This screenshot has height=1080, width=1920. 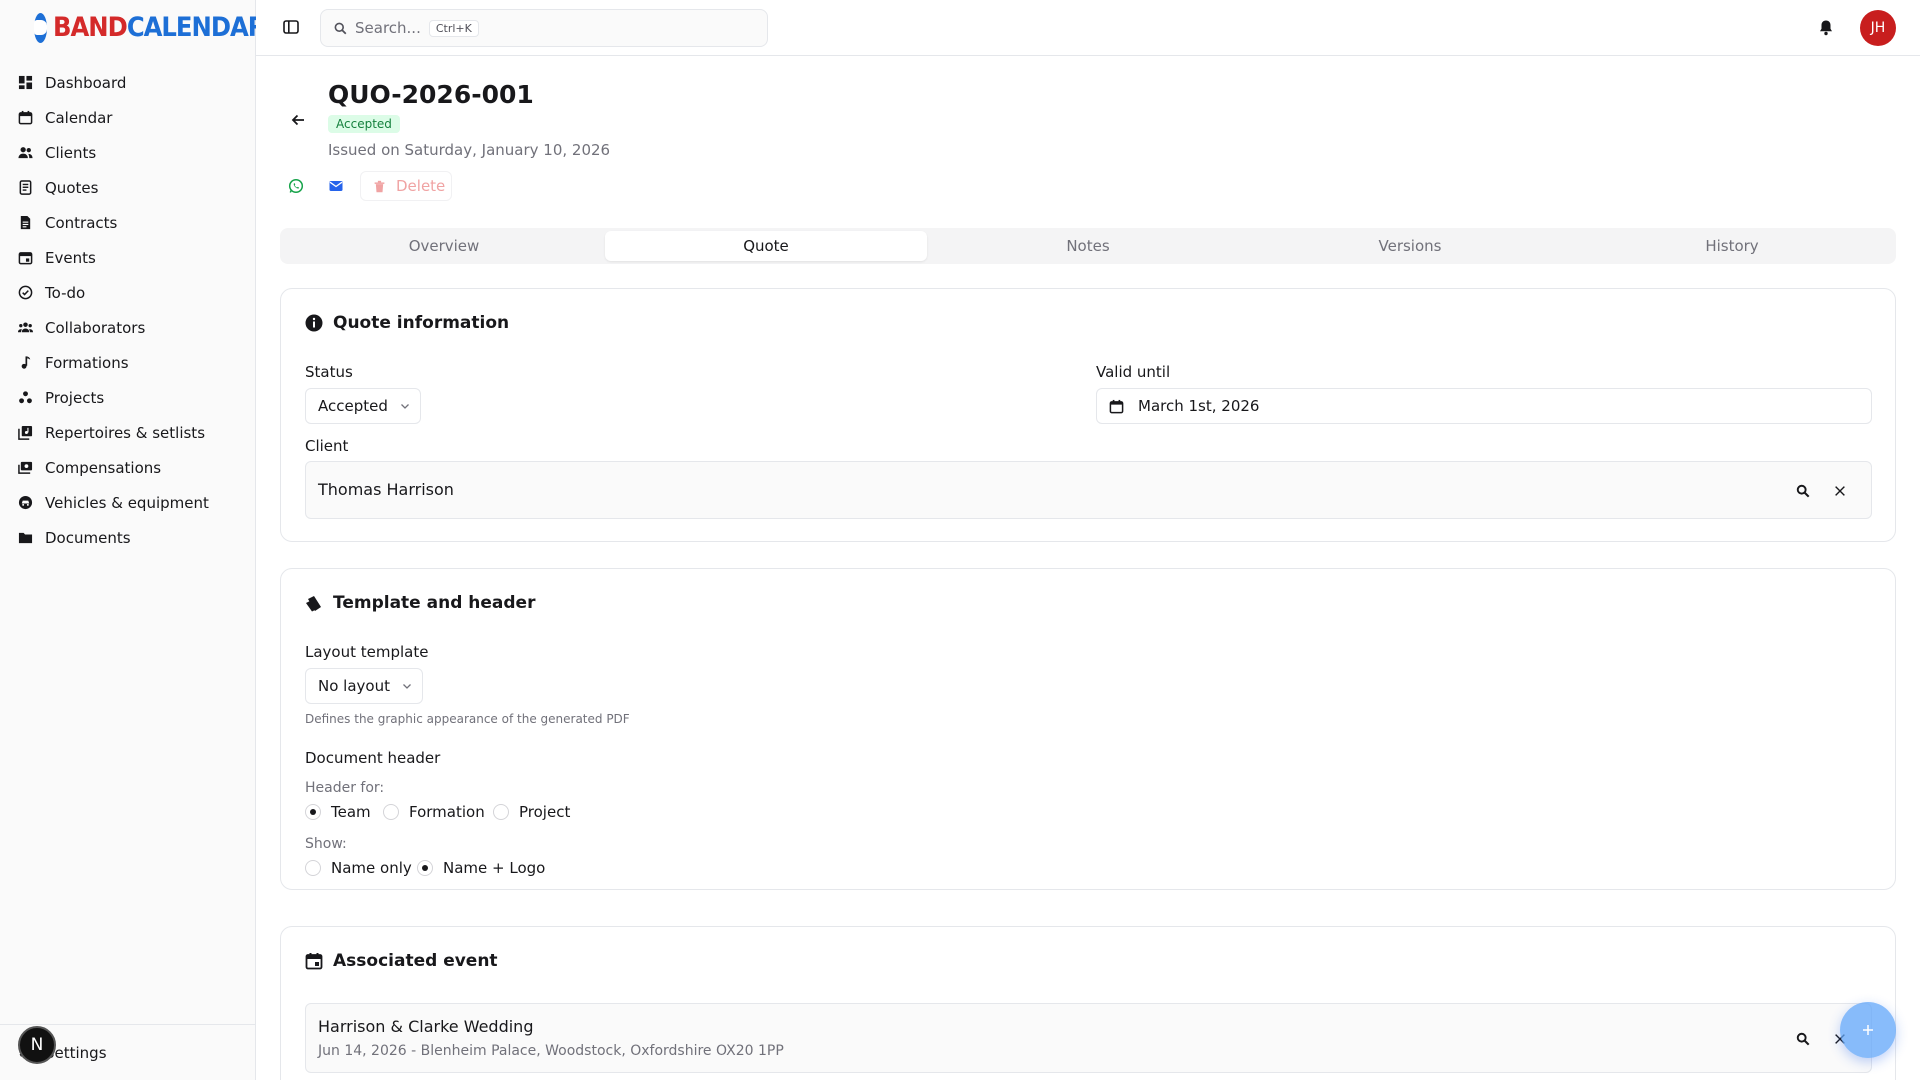 I want to click on music-note-icon, so click(x=26, y=362).